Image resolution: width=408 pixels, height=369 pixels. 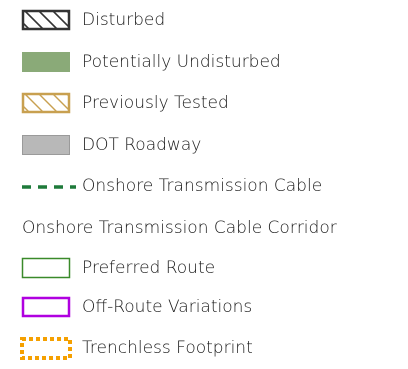 I want to click on legend-label: Previously Tested, so click(x=155, y=103).